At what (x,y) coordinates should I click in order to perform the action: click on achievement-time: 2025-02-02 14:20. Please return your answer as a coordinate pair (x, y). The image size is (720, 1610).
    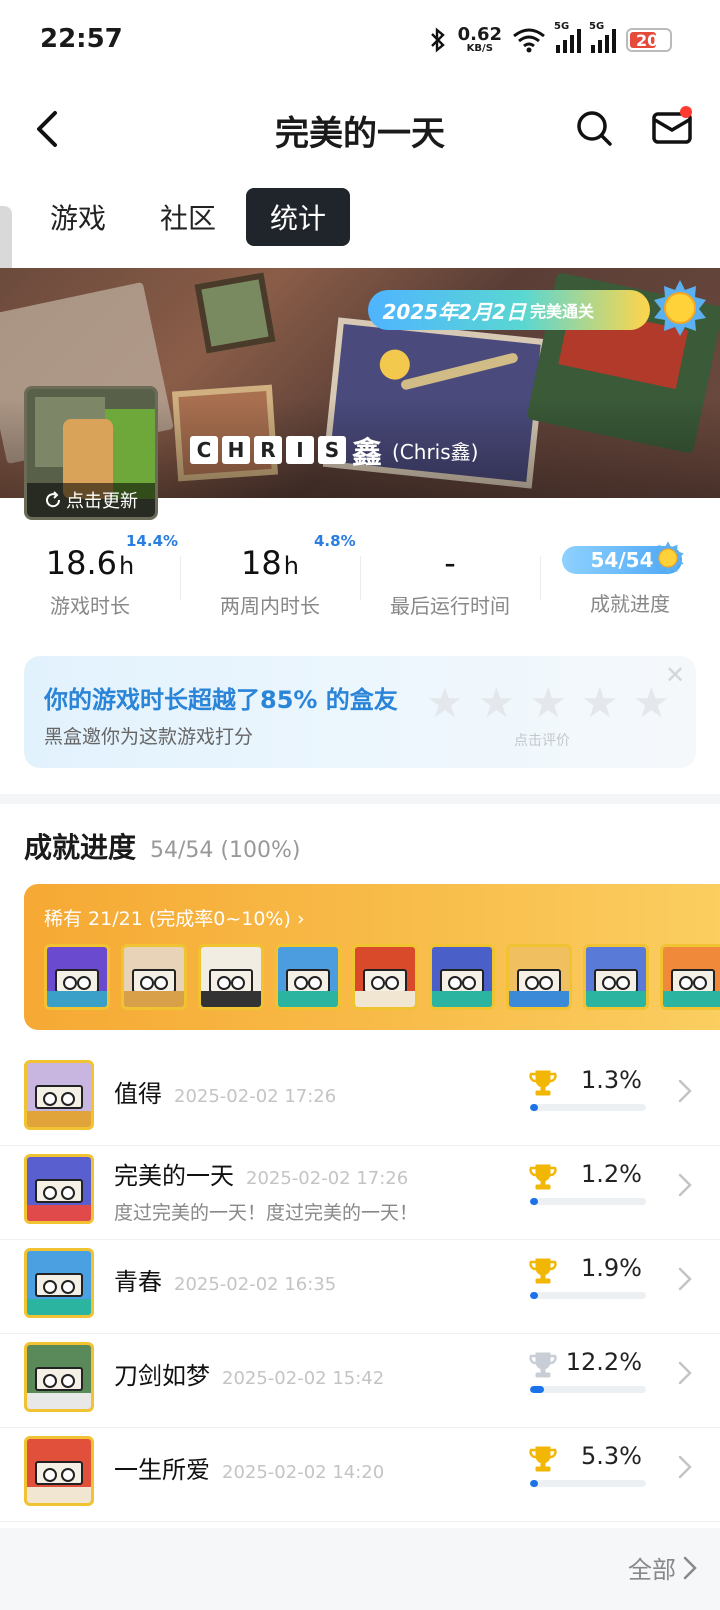
    Looking at the image, I should click on (303, 1472).